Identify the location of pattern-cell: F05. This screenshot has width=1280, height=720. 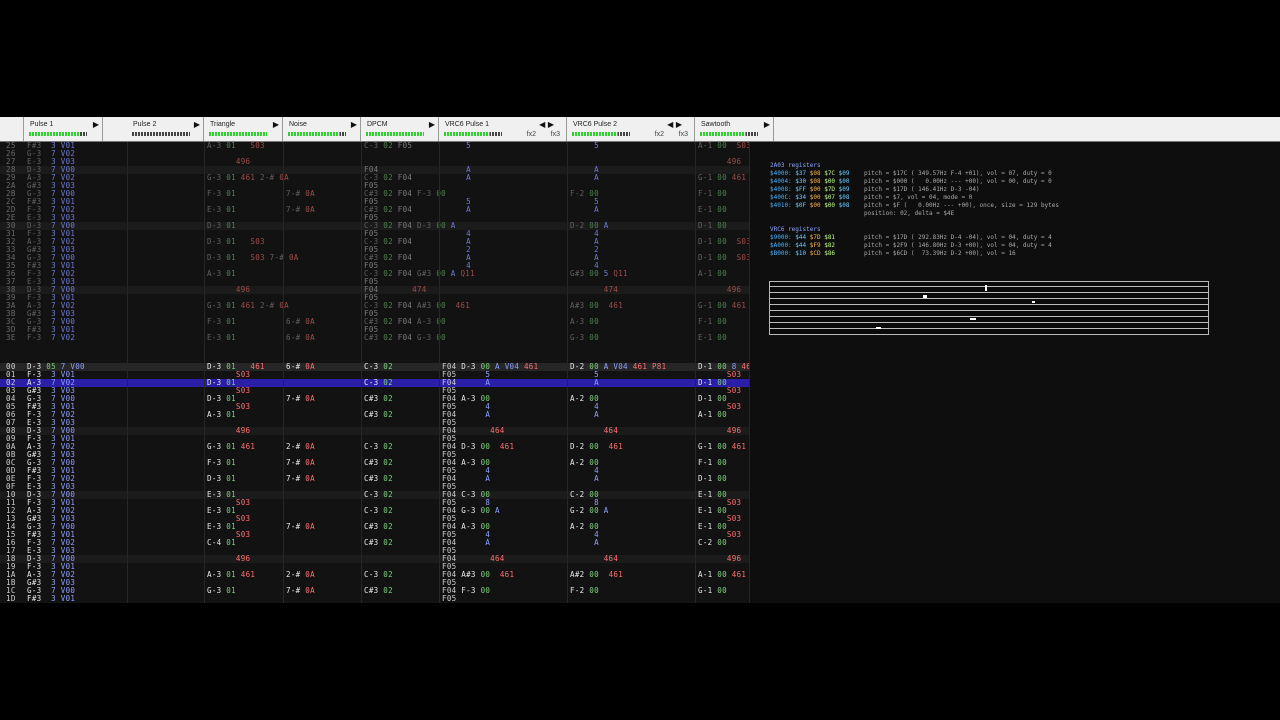
(449, 599).